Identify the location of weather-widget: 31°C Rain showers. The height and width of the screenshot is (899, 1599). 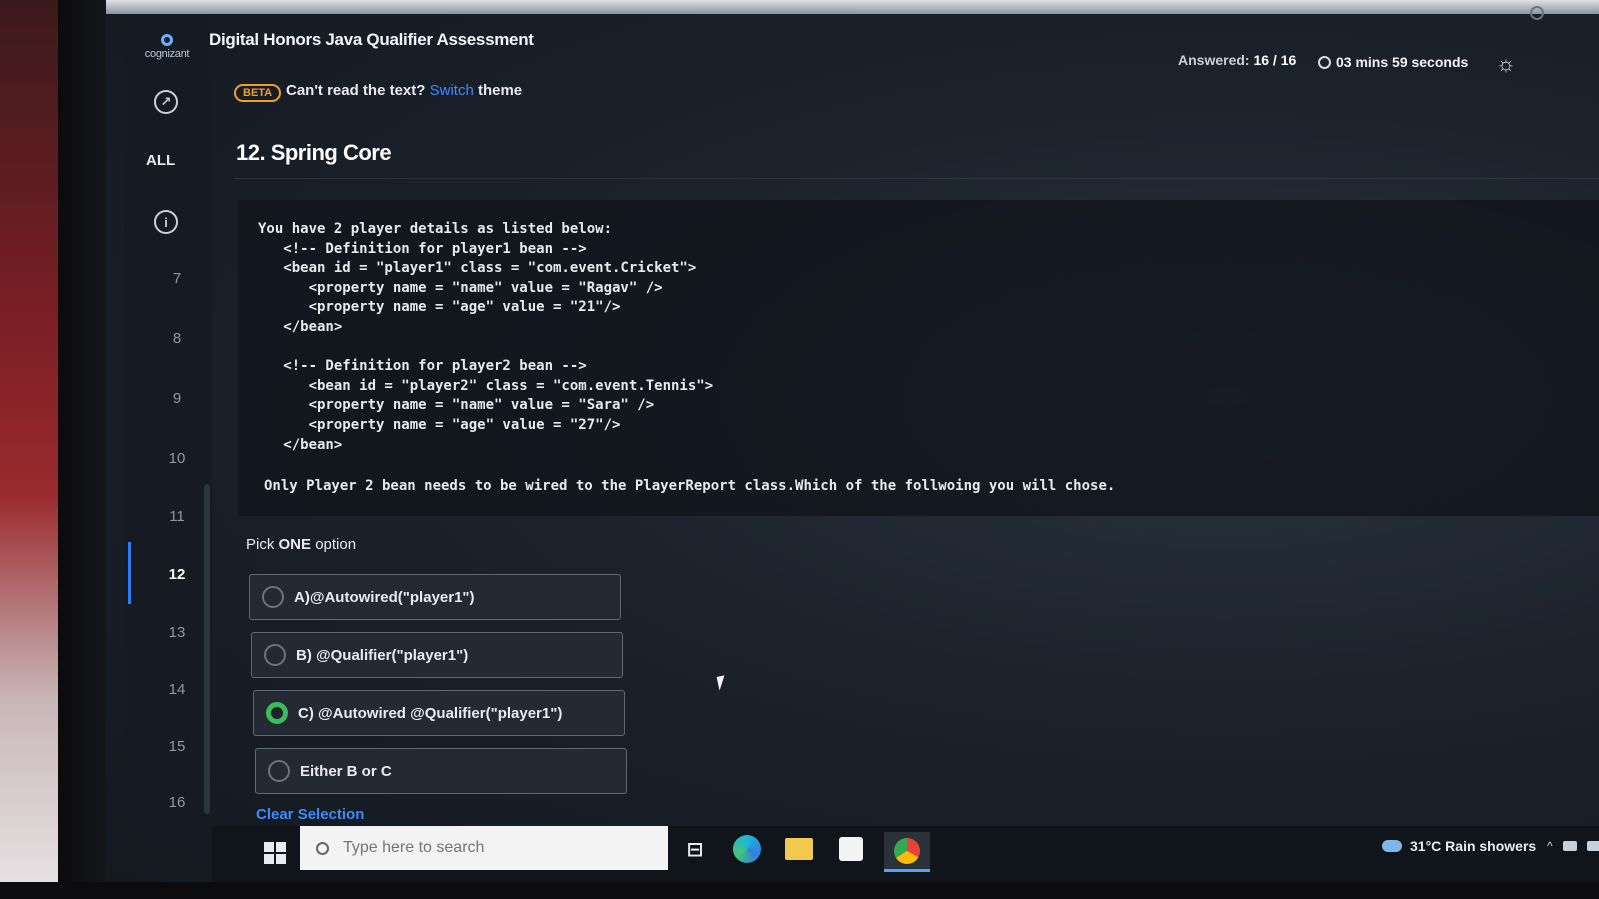
(1459, 846).